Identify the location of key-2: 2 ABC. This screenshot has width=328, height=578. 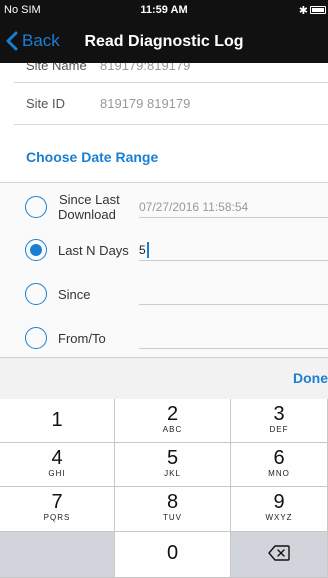
(173, 421).